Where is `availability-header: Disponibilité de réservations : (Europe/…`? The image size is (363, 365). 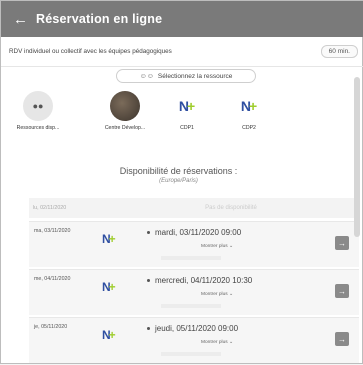
availability-header: Disponibilité de réservations : (Europe/… is located at coordinates (178, 175).